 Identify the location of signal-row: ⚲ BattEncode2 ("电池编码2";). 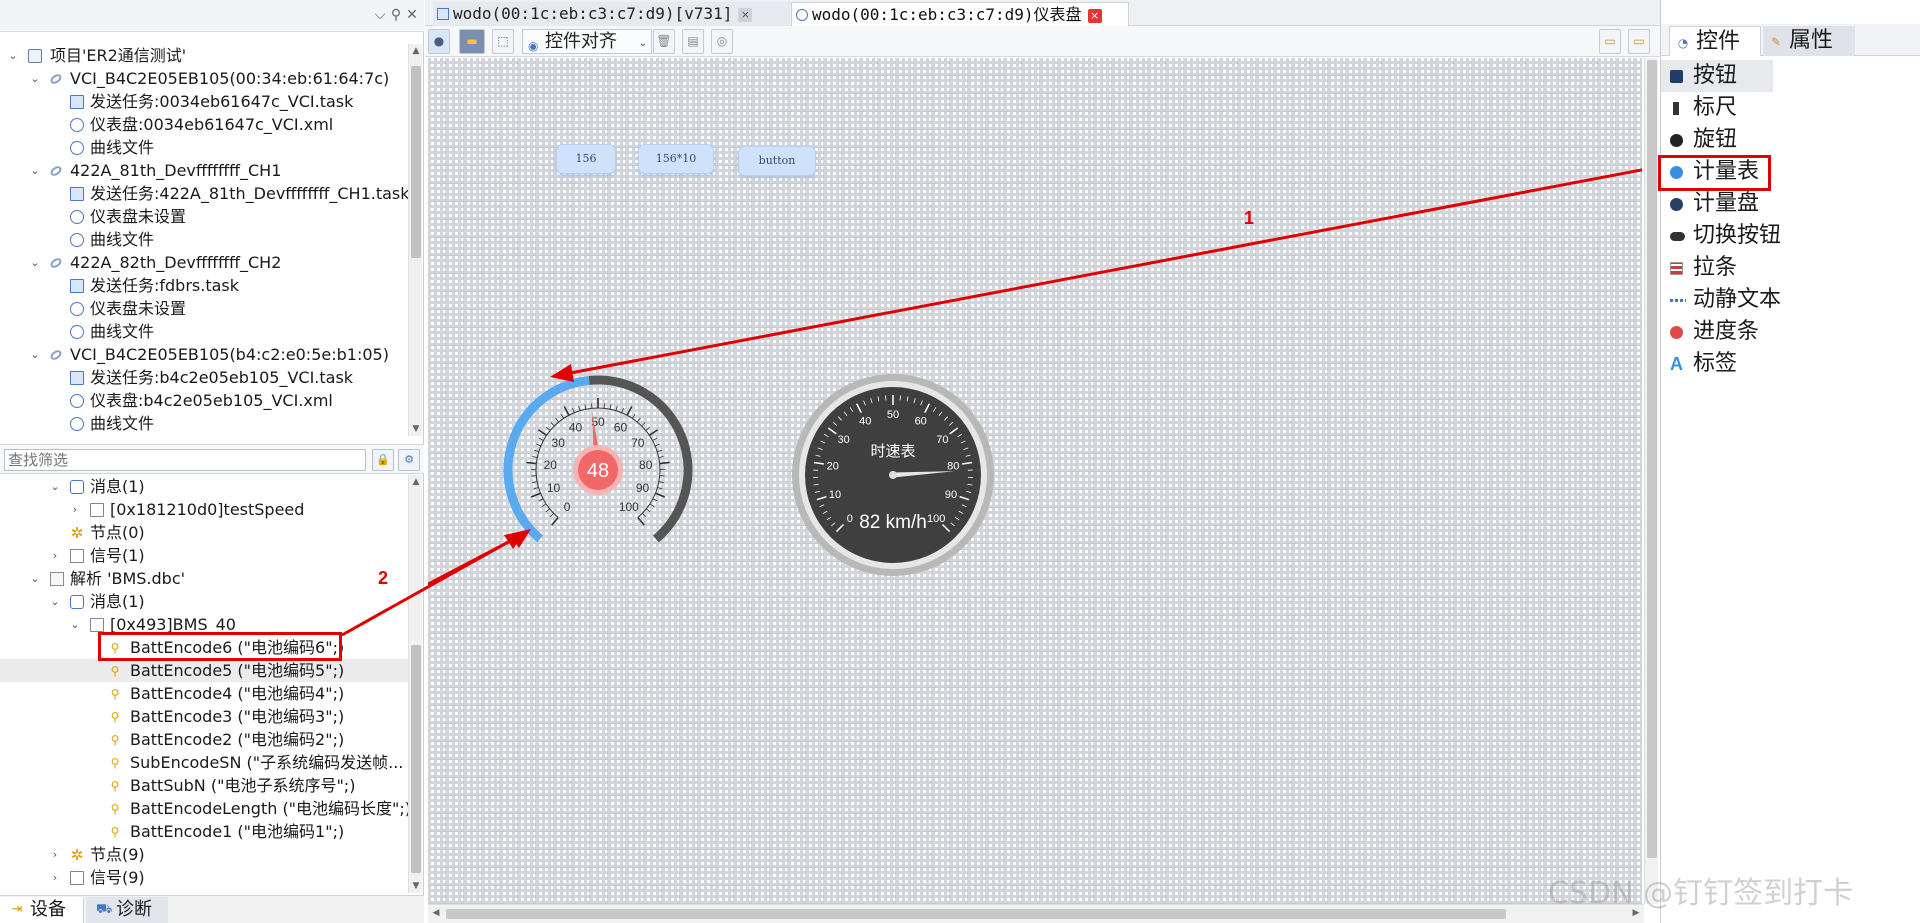
(204, 739).